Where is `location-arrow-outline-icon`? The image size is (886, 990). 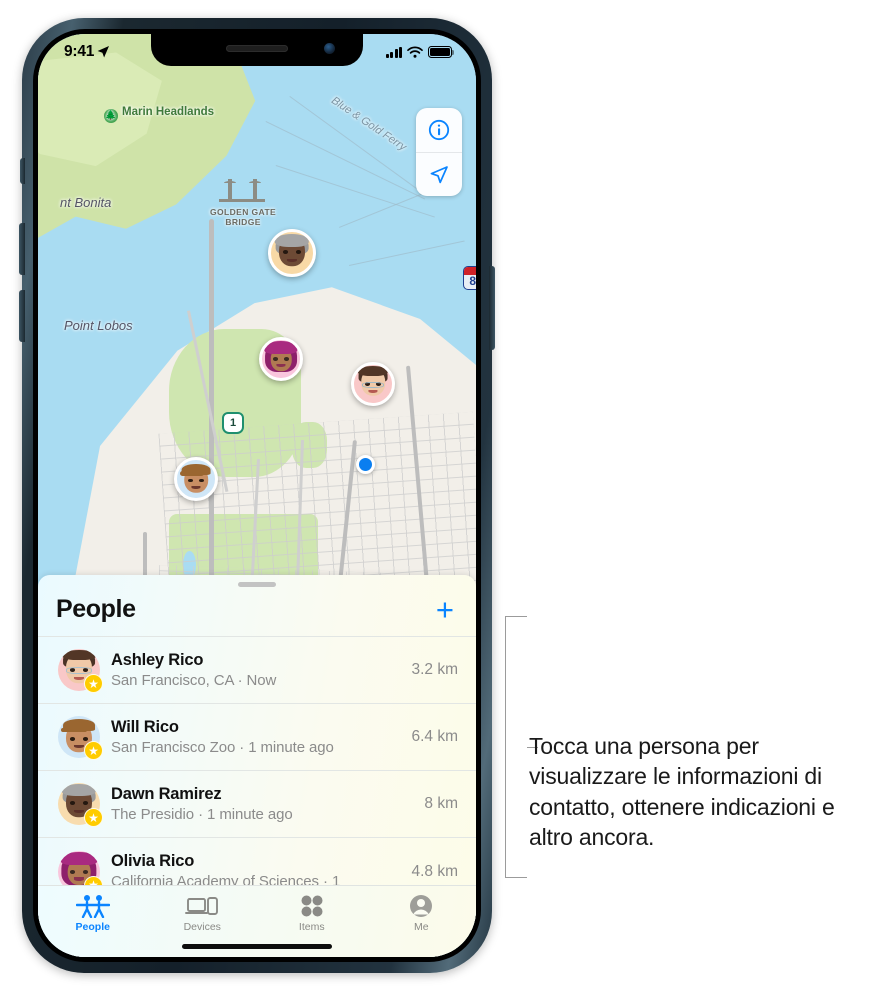 location-arrow-outline-icon is located at coordinates (439, 174).